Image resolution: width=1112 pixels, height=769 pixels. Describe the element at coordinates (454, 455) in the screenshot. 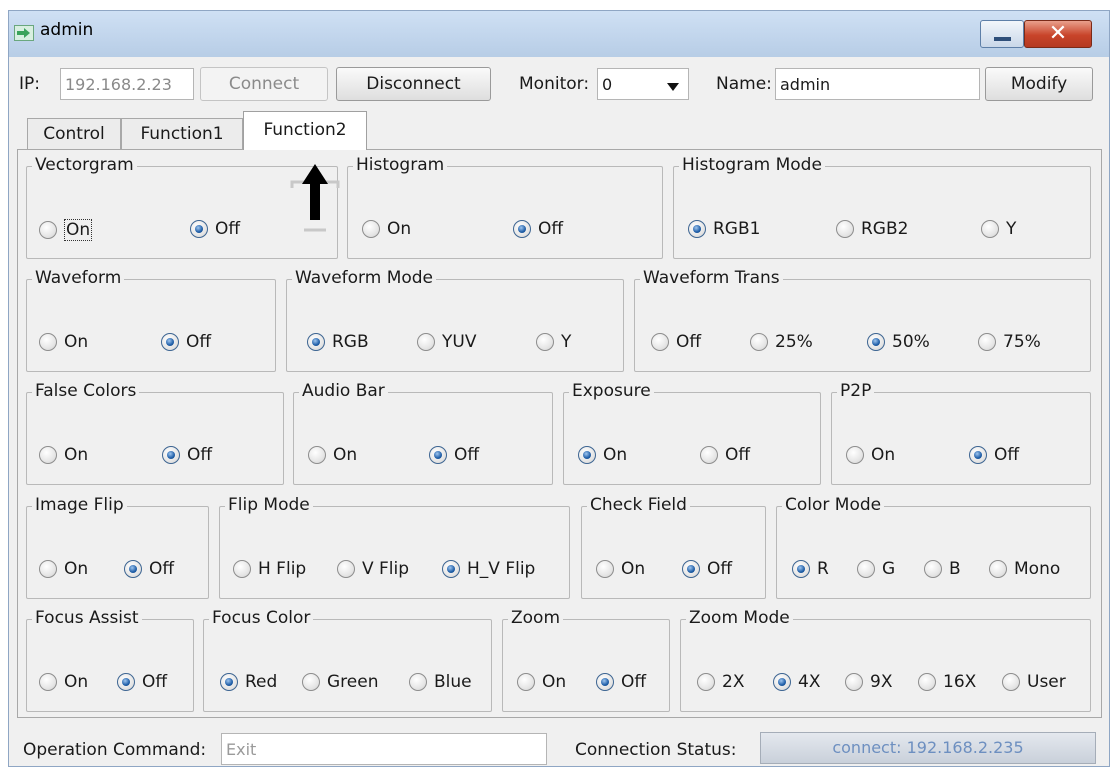

I see `audio-bar-off-radio: Off` at that location.